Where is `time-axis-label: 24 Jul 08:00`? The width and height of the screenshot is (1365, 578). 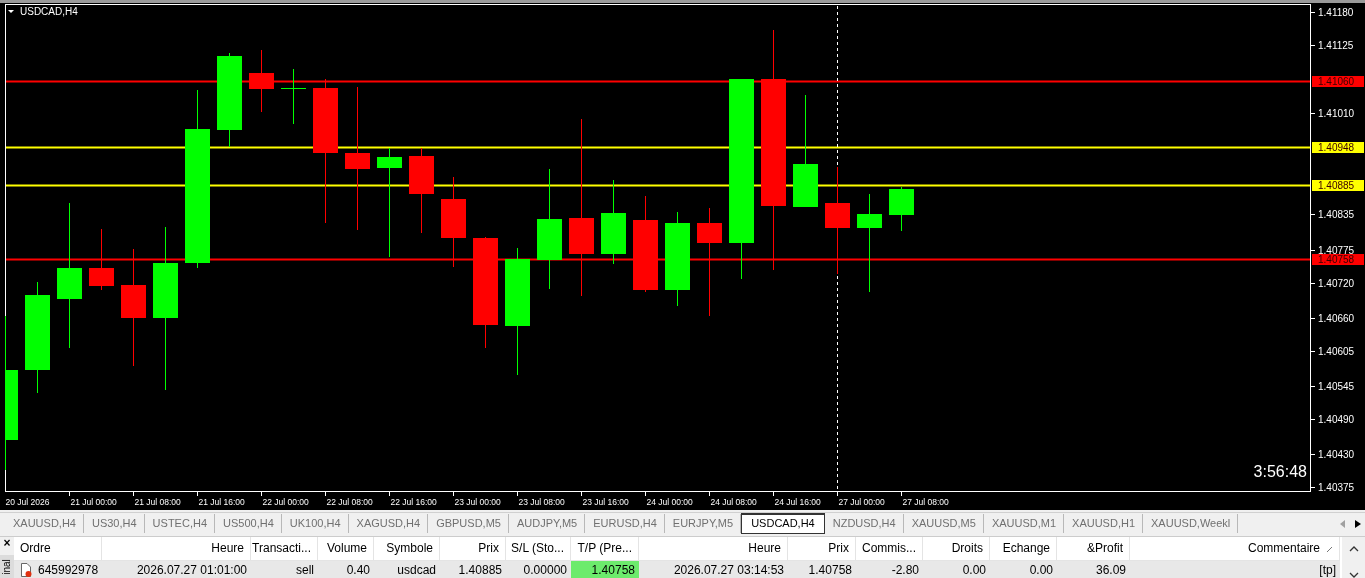 time-axis-label: 24 Jul 08:00 is located at coordinates (733, 502).